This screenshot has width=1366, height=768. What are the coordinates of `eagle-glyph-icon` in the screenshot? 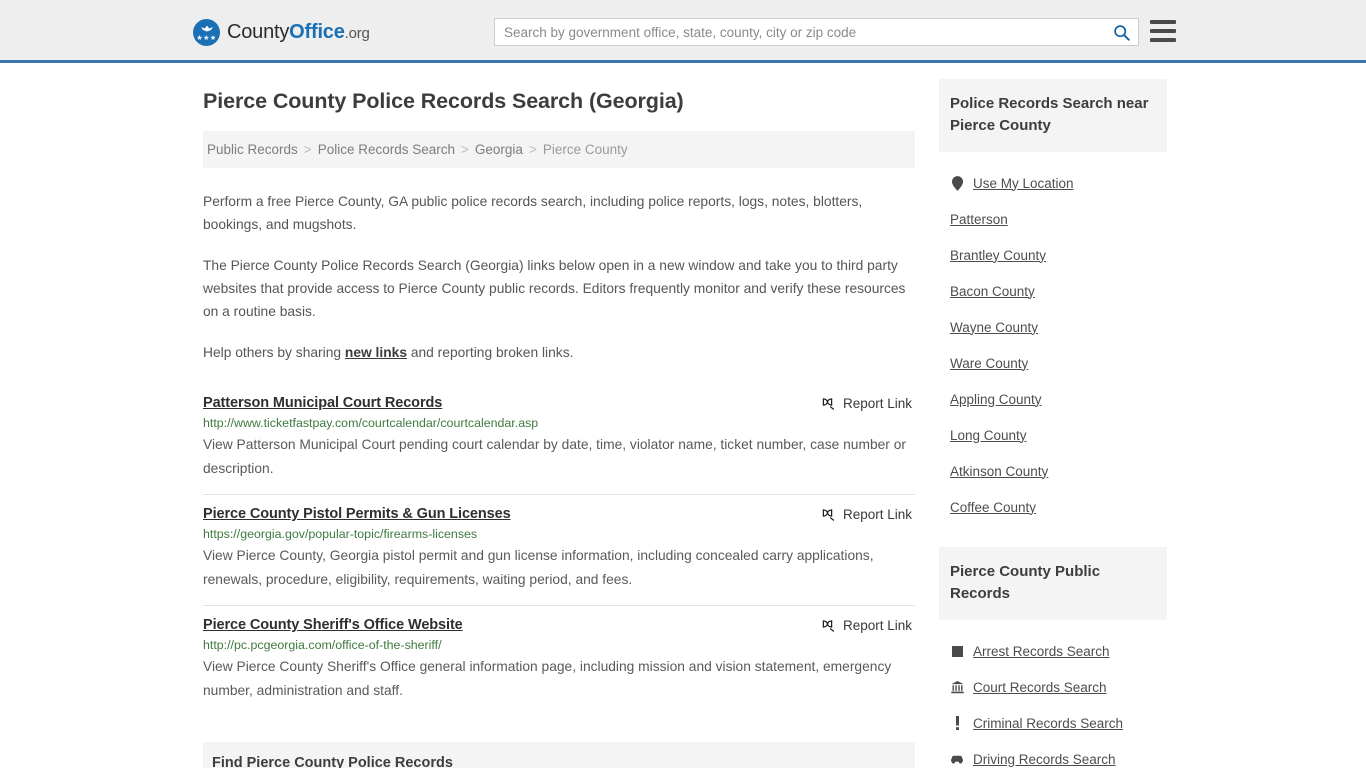 It's located at (206, 29).